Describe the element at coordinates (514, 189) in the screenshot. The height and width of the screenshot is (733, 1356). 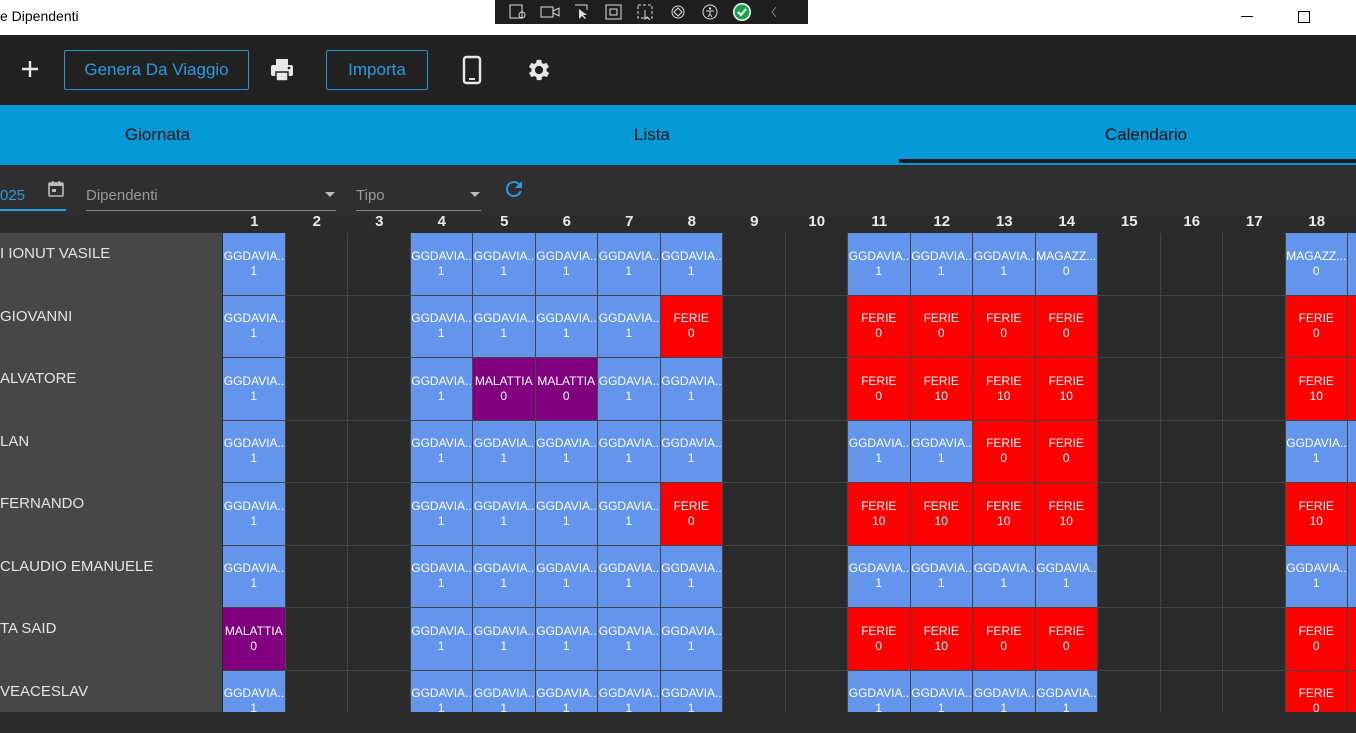
I see `refresh-button` at that location.